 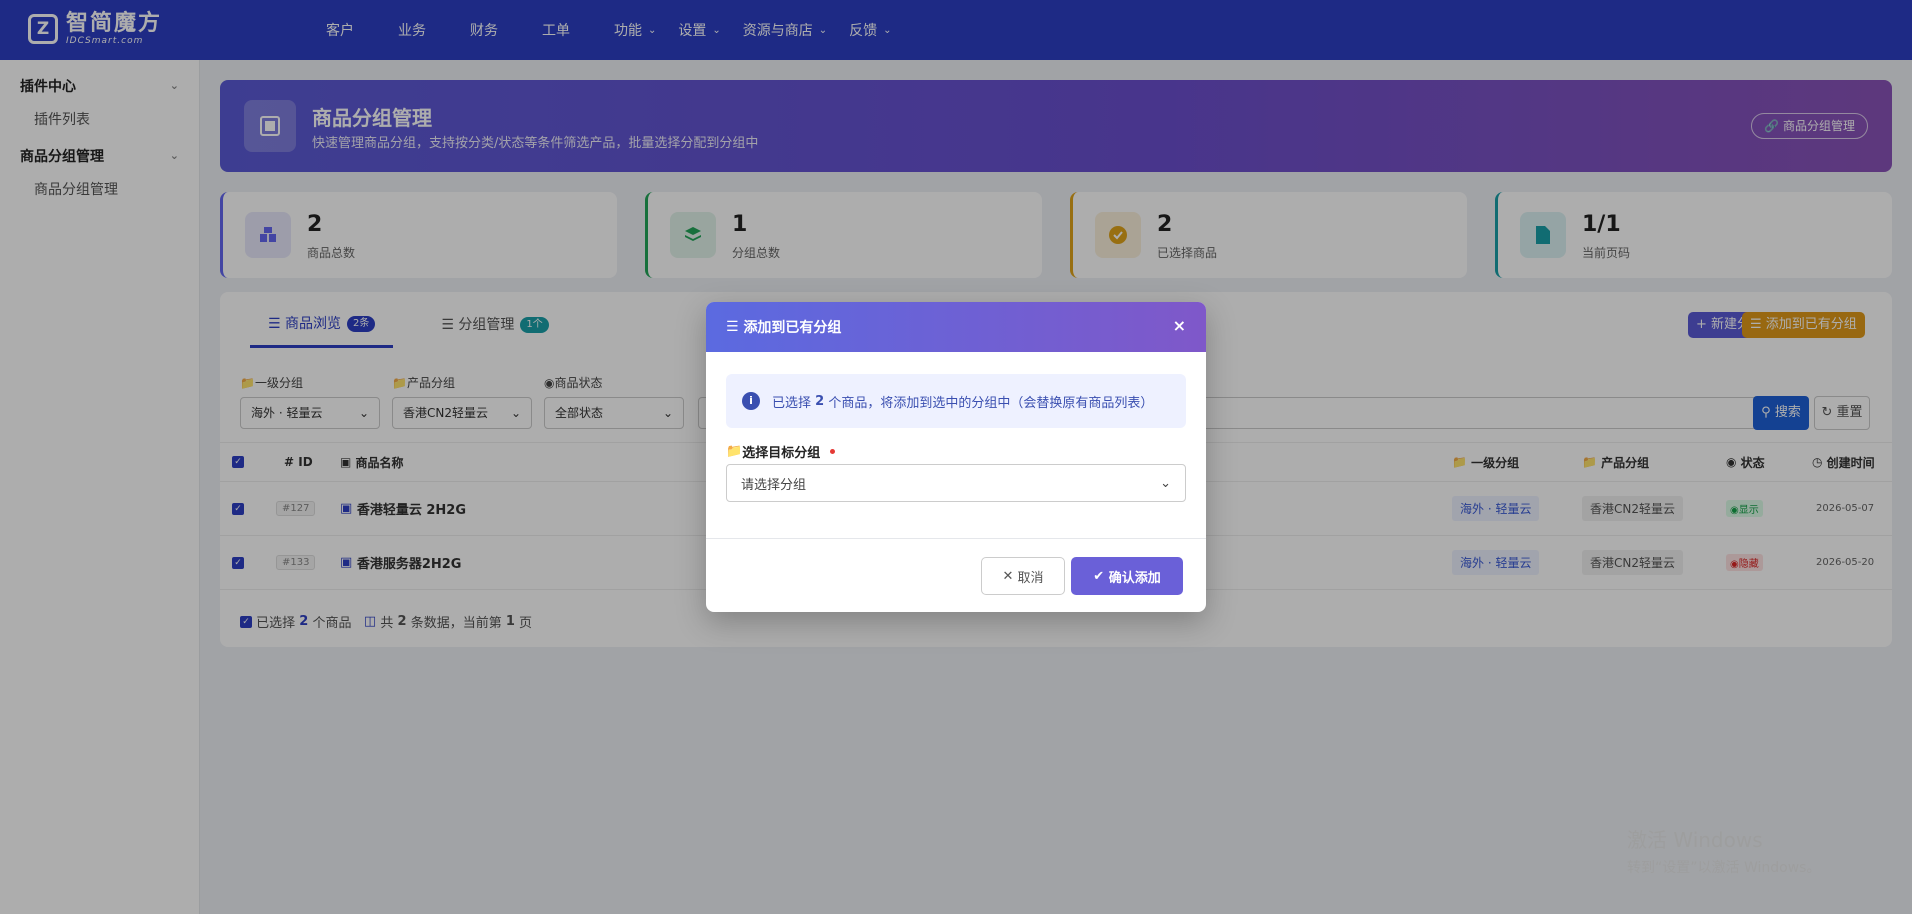 I want to click on cancel-button: ✕ 取消, so click(x=1023, y=576).